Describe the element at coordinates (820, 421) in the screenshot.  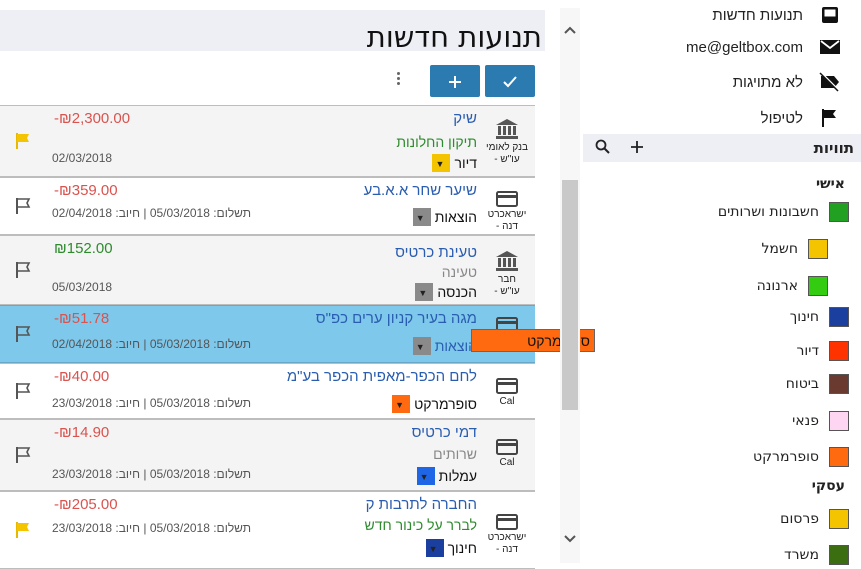
I see `label-item: פנאי` at that location.